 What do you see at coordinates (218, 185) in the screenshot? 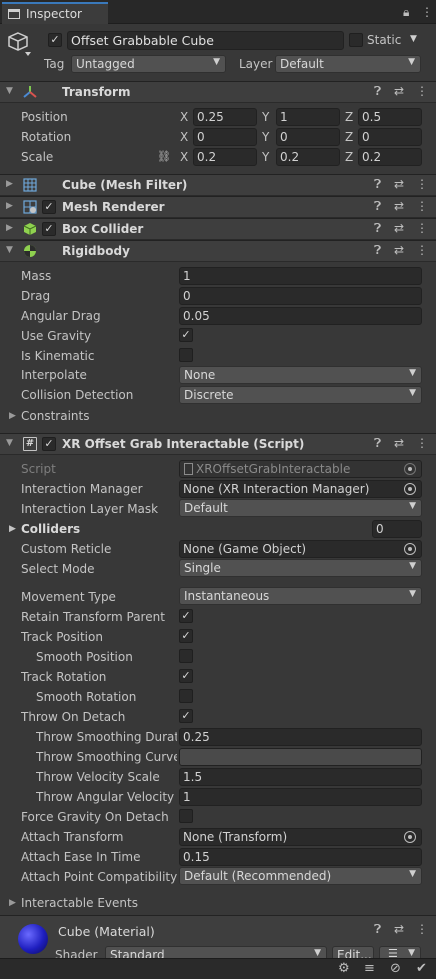
I see `mesh-filter-header: ▶ Cube (Mesh Filter) ❓︎ ⇄ ⋮` at bounding box center [218, 185].